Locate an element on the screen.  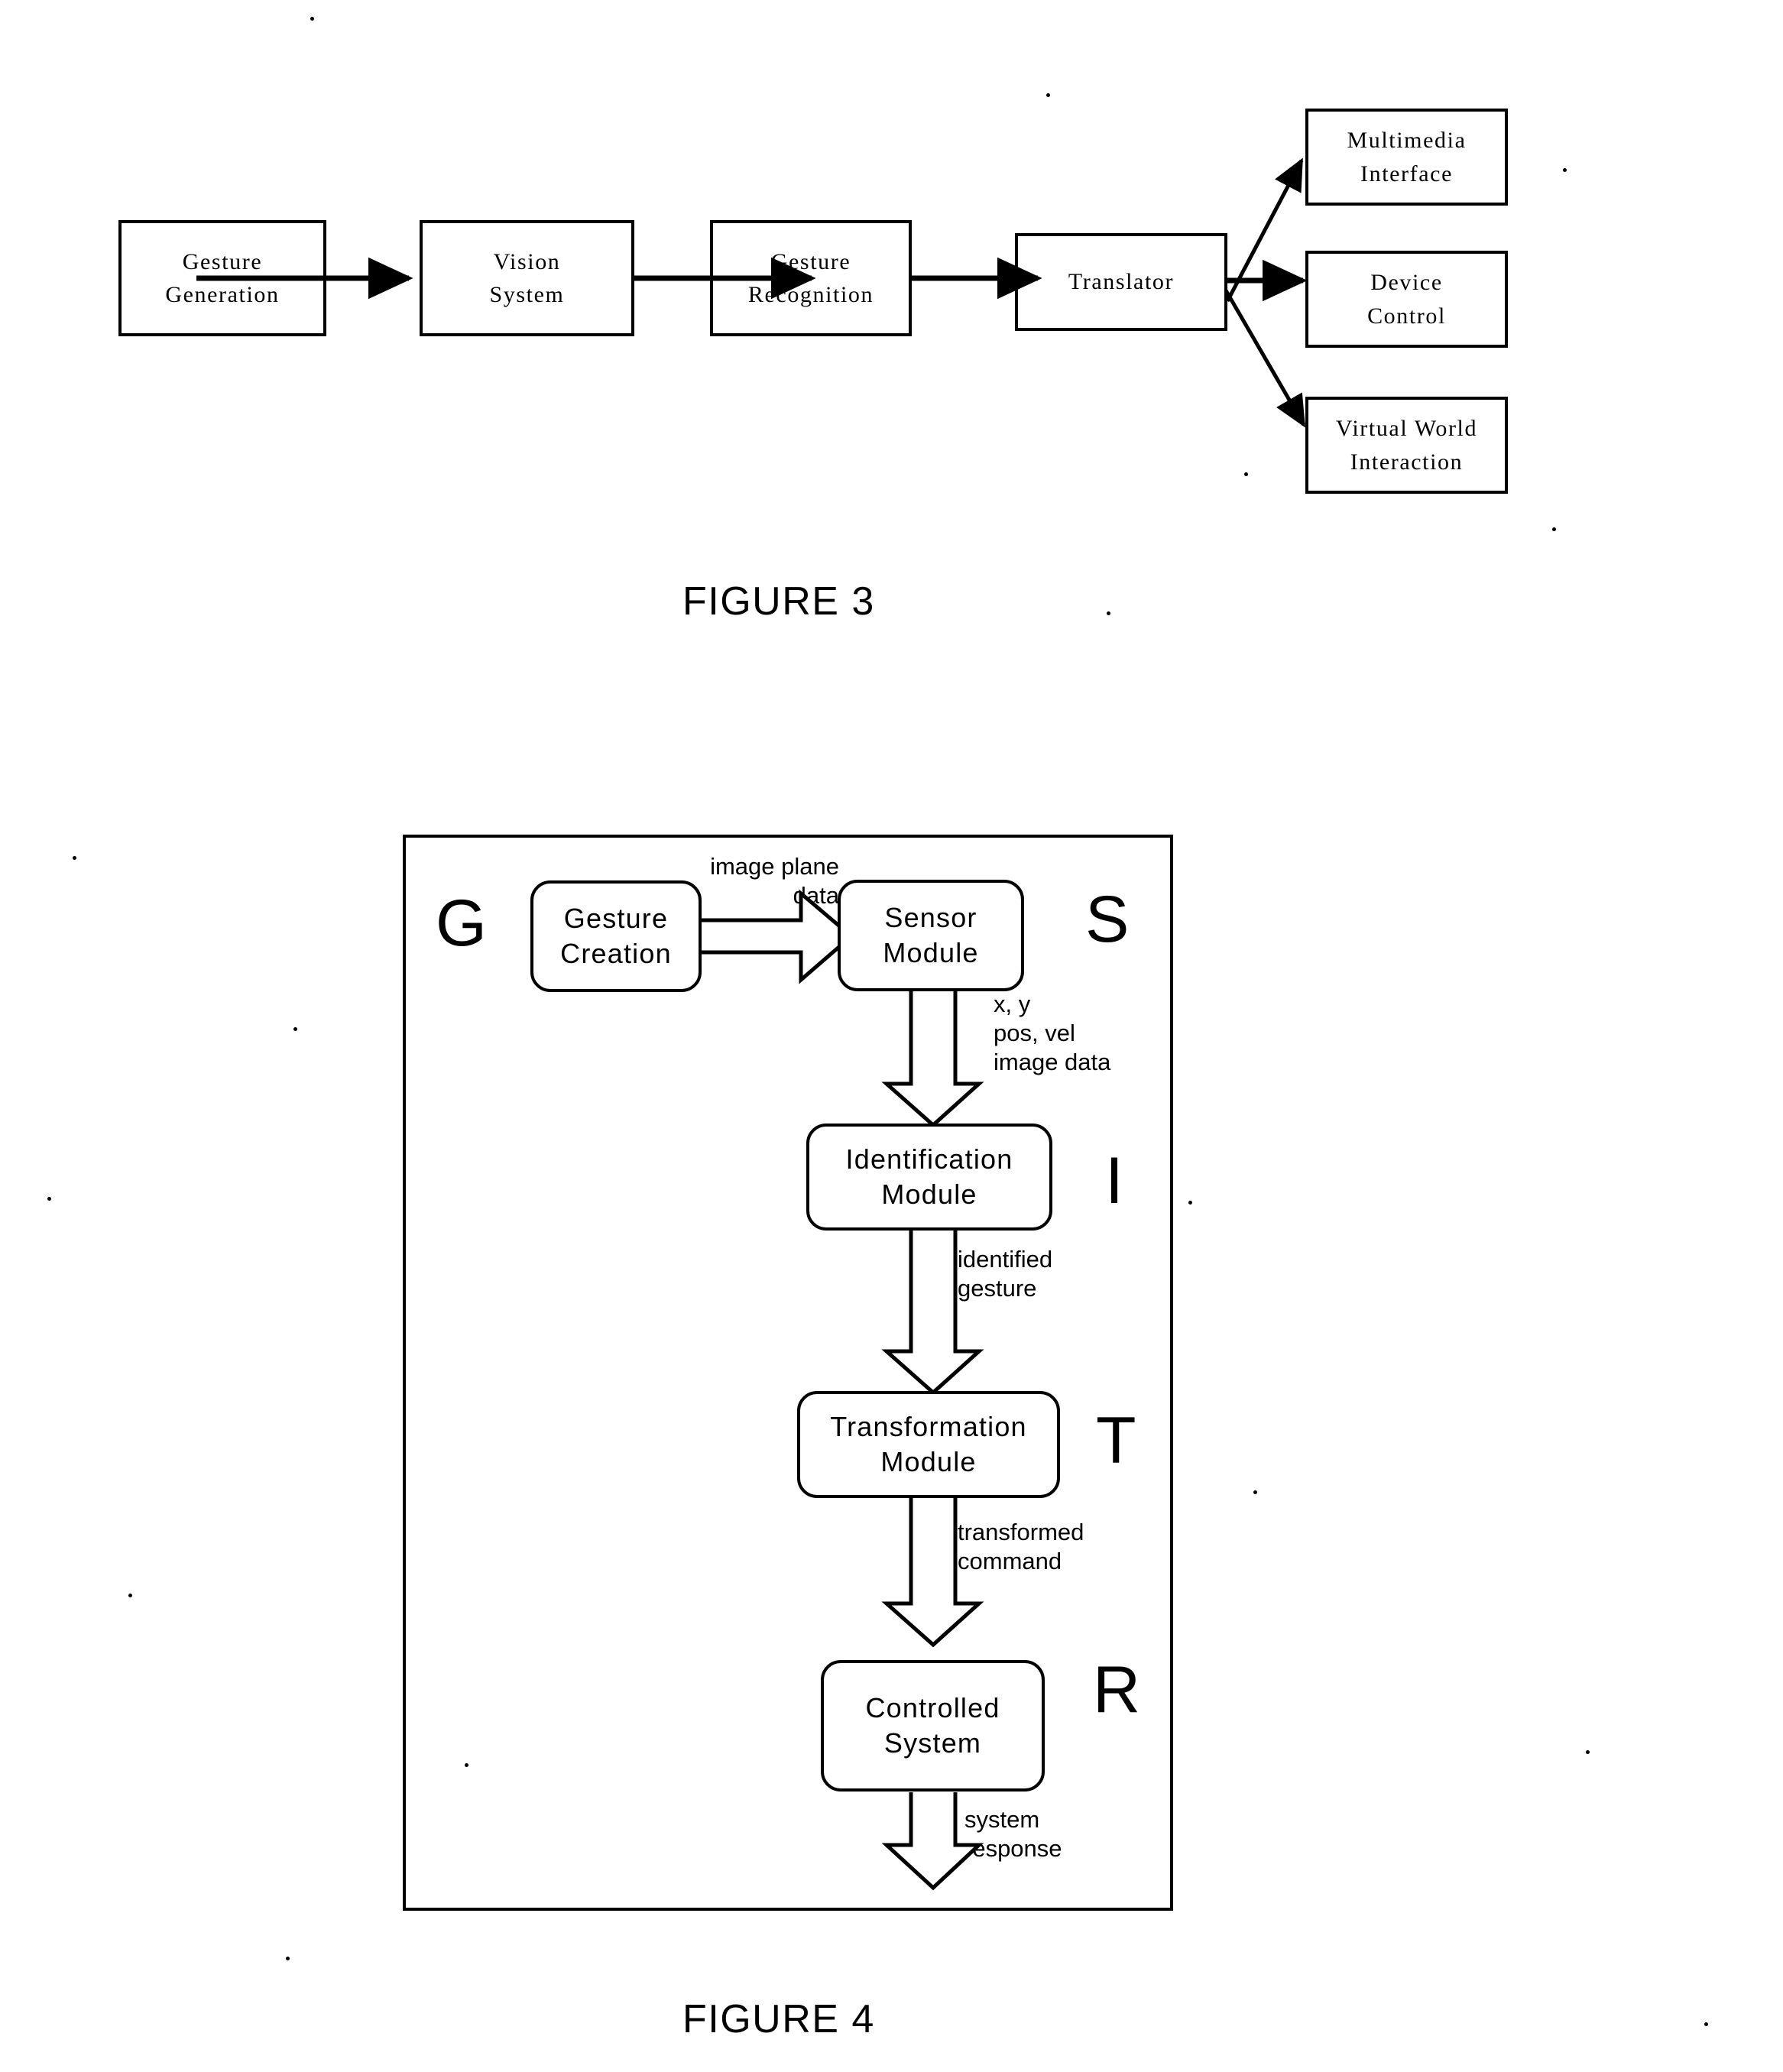
fig4-edge-label-transformed-command: transformed command is located at coordinates (1021, 1547).